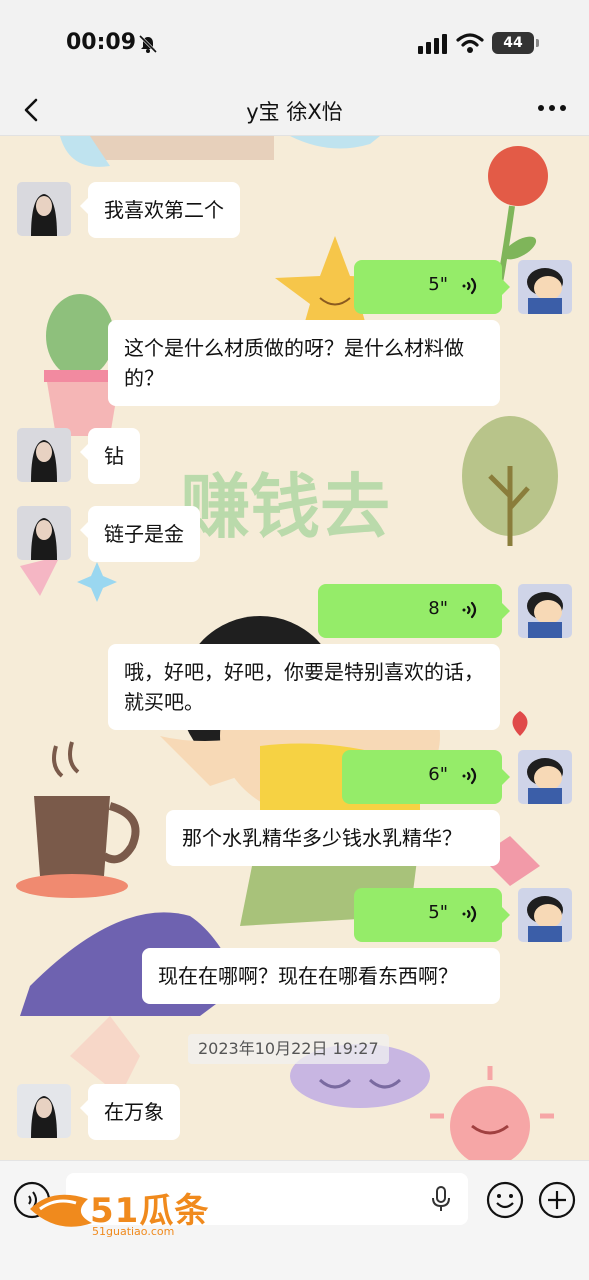 This screenshot has width=589, height=1280. I want to click on voice-duration: 8", so click(438, 608).